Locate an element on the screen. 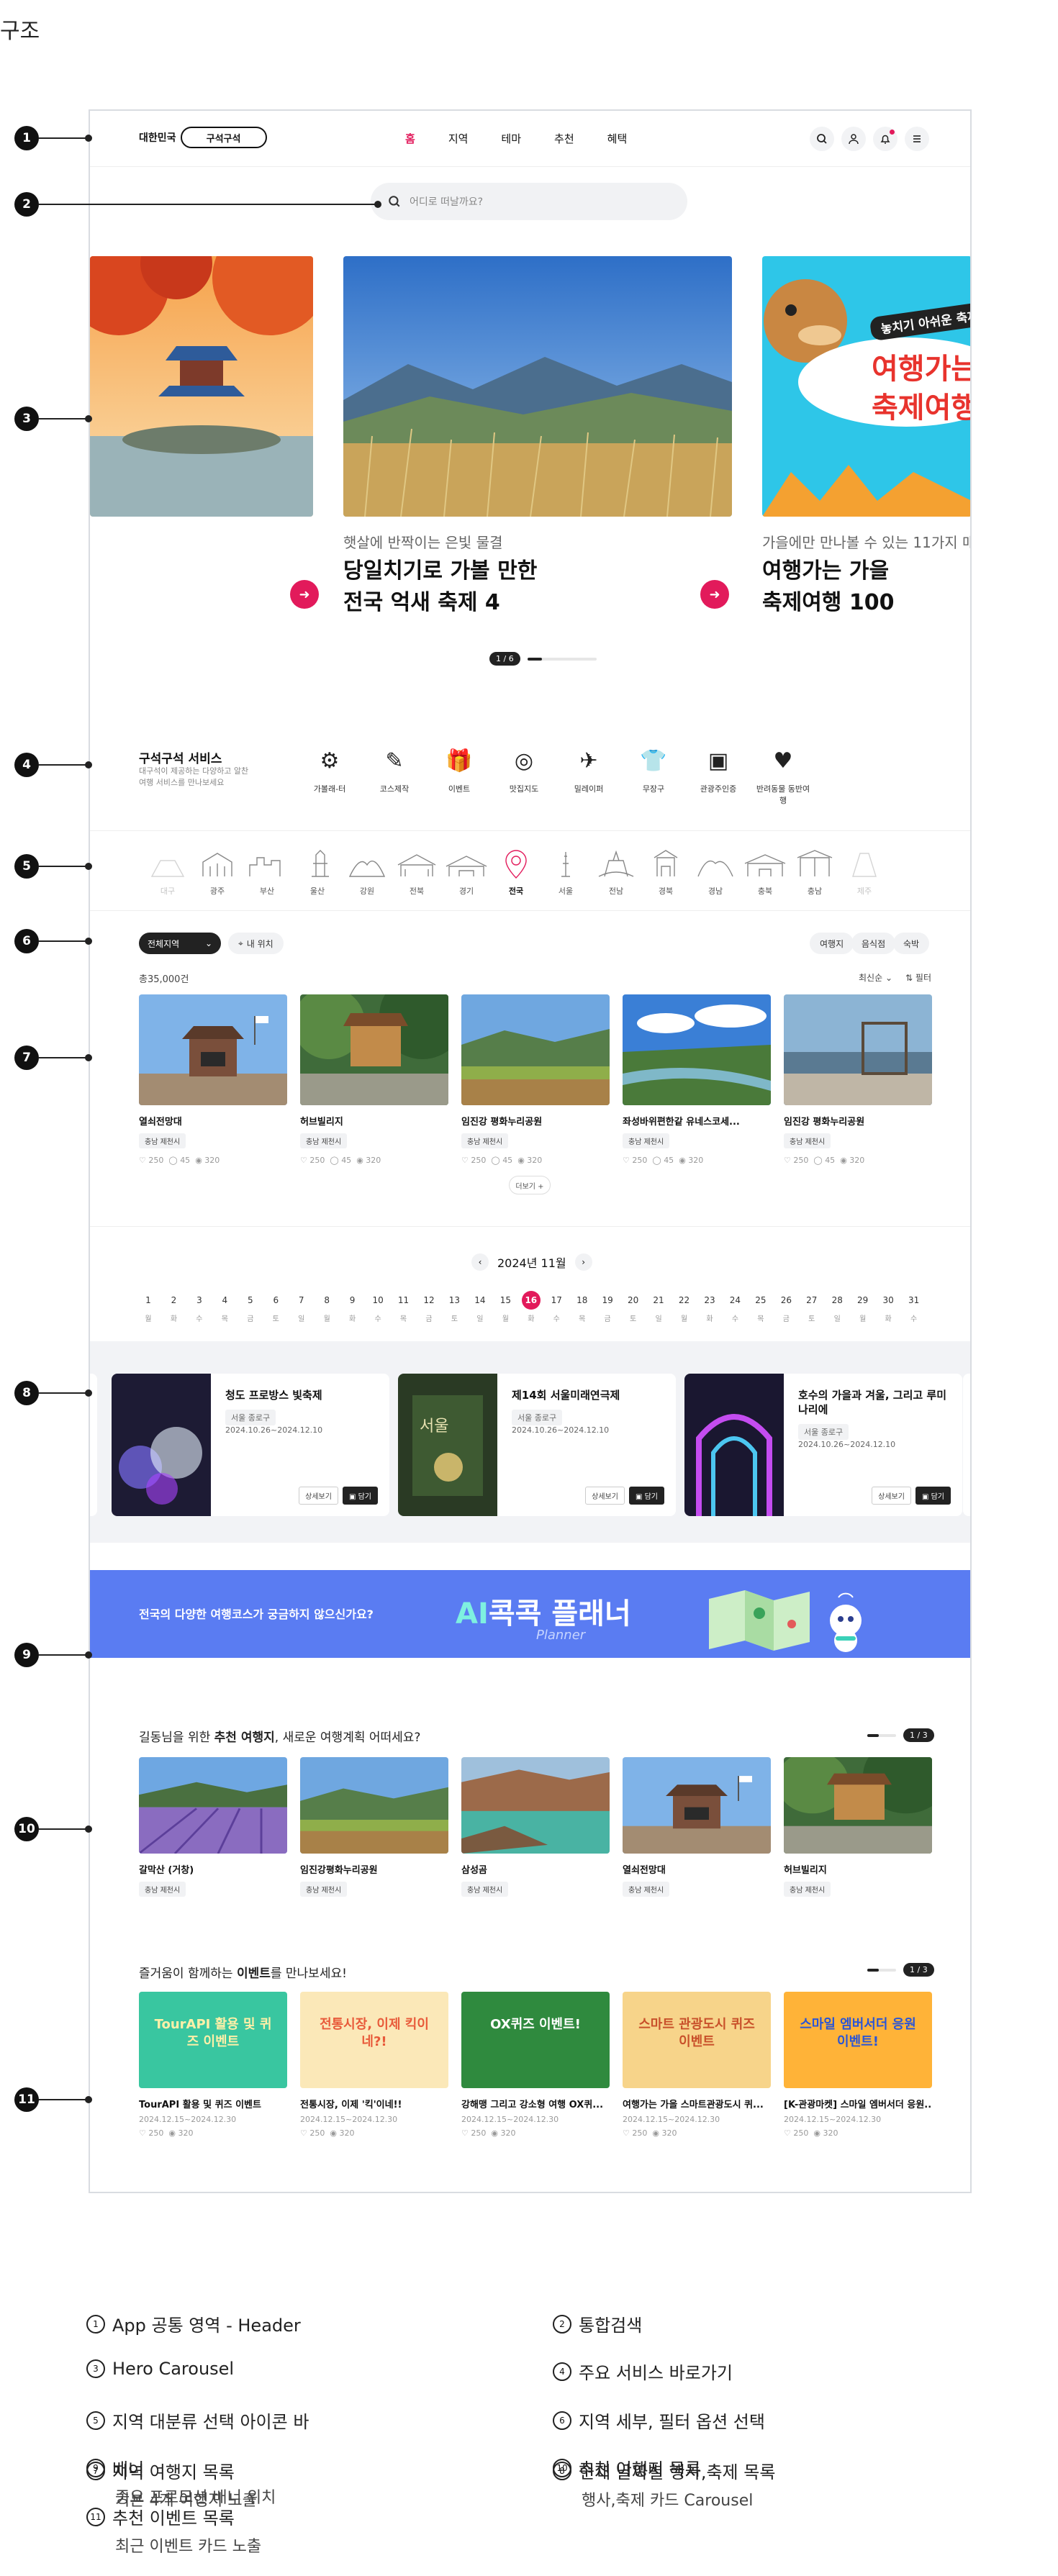  region-select: 전체지역 ⌄ is located at coordinates (180, 943).